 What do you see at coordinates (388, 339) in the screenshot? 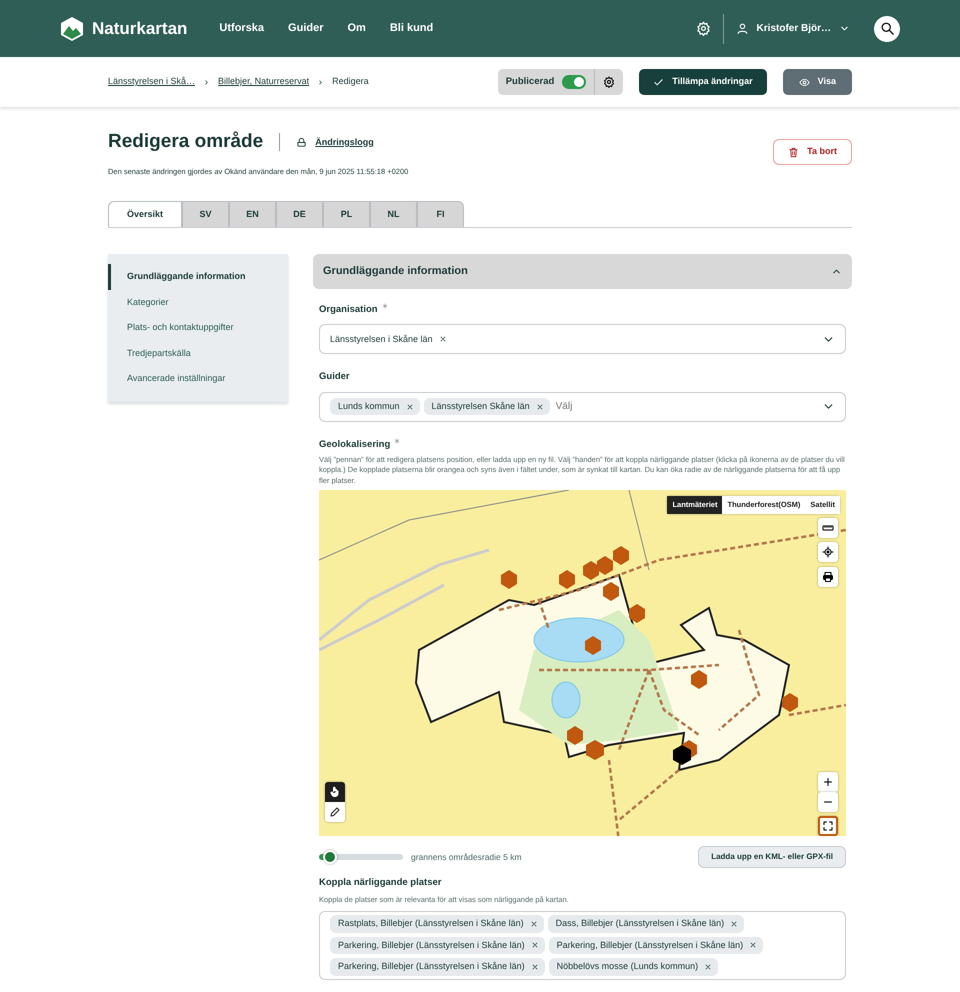
I see `selected-tag: Länsstyrelsen i Skåne län` at bounding box center [388, 339].